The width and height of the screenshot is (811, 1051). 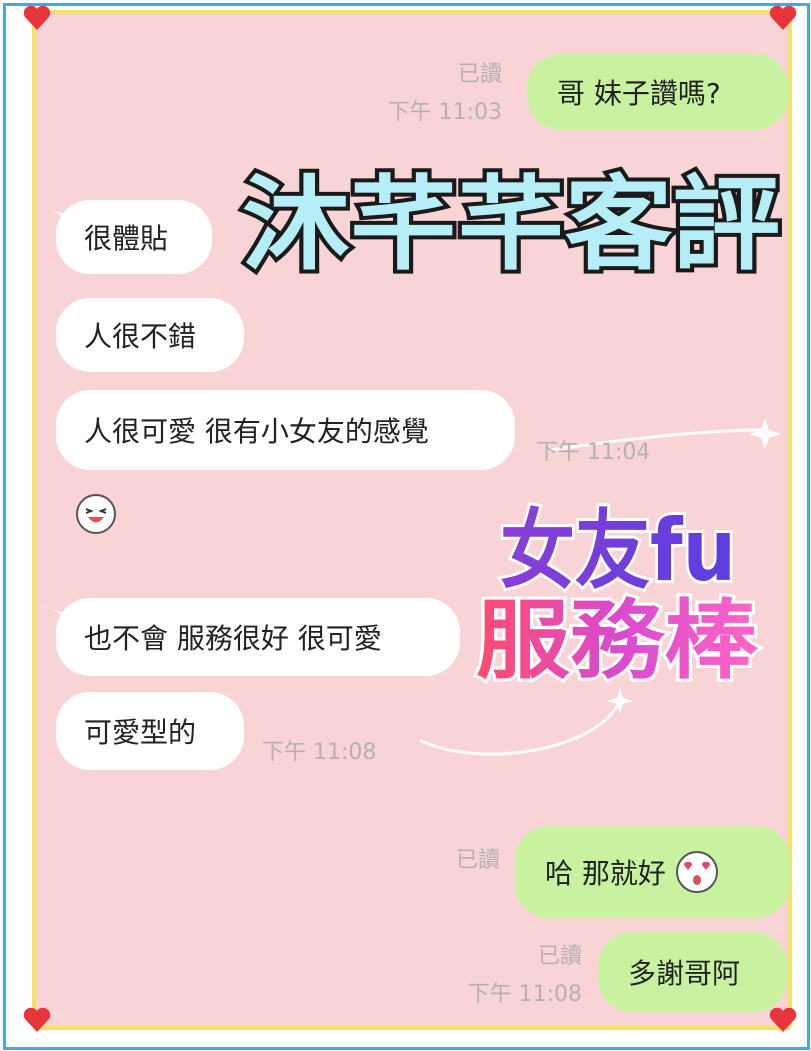 I want to click on laughing-face-emoji, so click(x=96, y=514).